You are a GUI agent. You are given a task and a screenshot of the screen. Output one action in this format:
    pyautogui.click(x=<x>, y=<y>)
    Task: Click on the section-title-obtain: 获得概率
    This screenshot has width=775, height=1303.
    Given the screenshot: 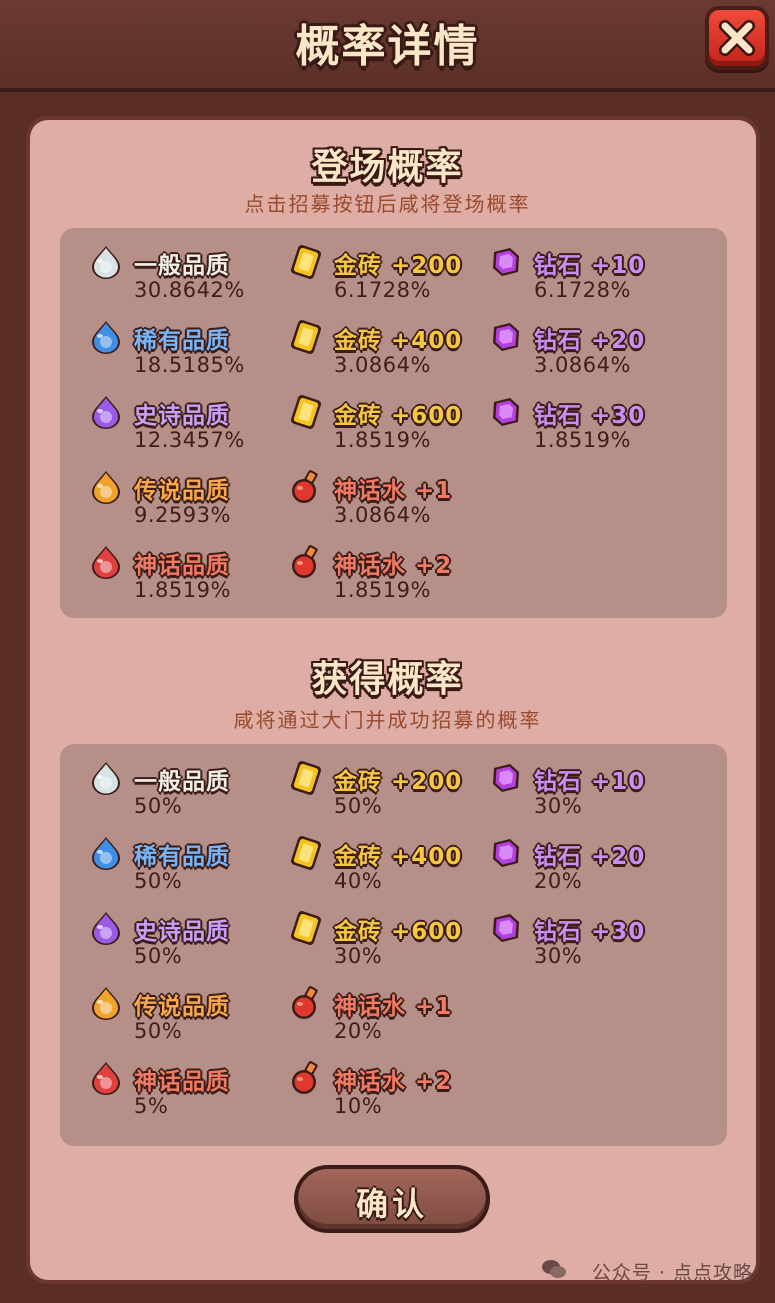 What is the action you would take?
    pyautogui.click(x=387, y=679)
    